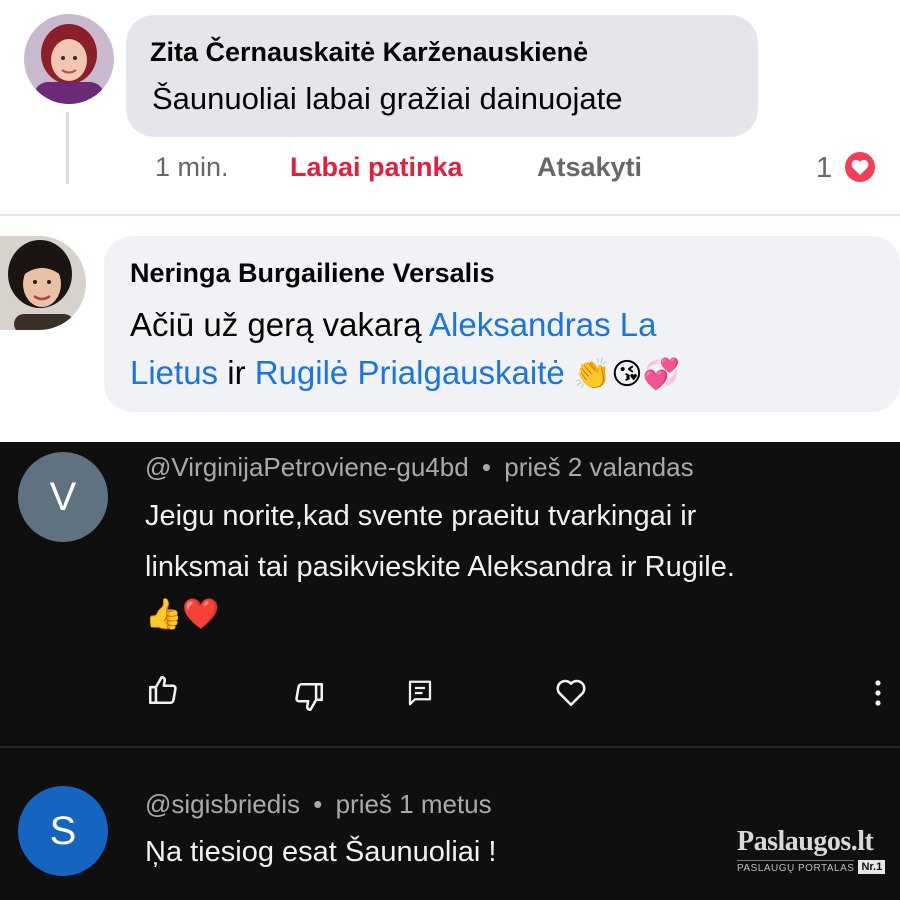 Image resolution: width=900 pixels, height=900 pixels. I want to click on comment-time: 1 min., so click(192, 167).